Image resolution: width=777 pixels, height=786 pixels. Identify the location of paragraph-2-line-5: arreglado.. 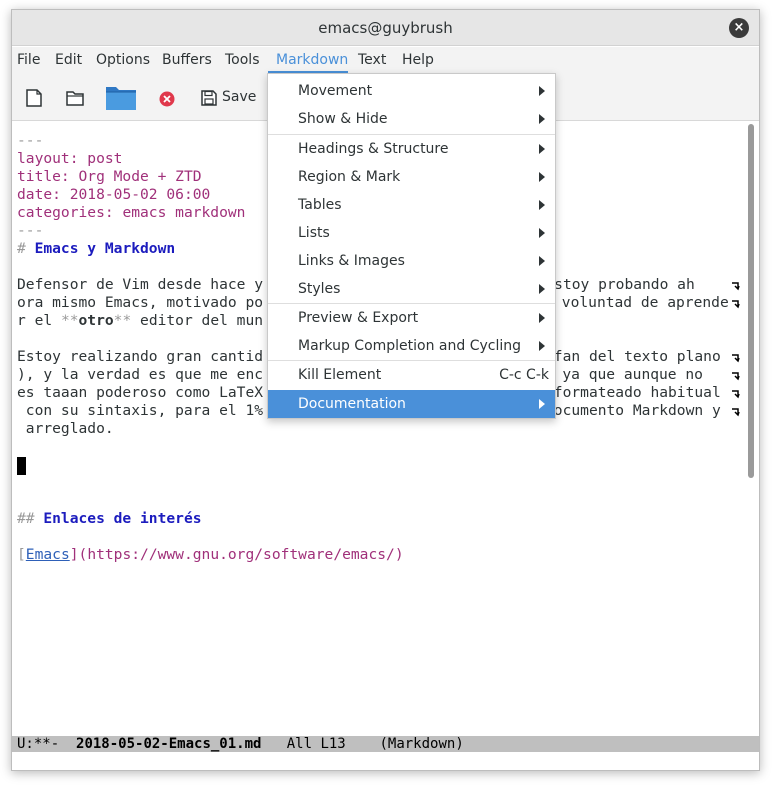
(65, 428).